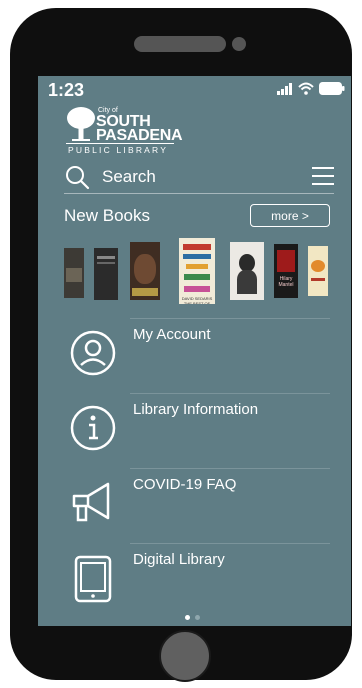 The height and width of the screenshot is (688, 362). I want to click on user-icon, so click(93, 353).